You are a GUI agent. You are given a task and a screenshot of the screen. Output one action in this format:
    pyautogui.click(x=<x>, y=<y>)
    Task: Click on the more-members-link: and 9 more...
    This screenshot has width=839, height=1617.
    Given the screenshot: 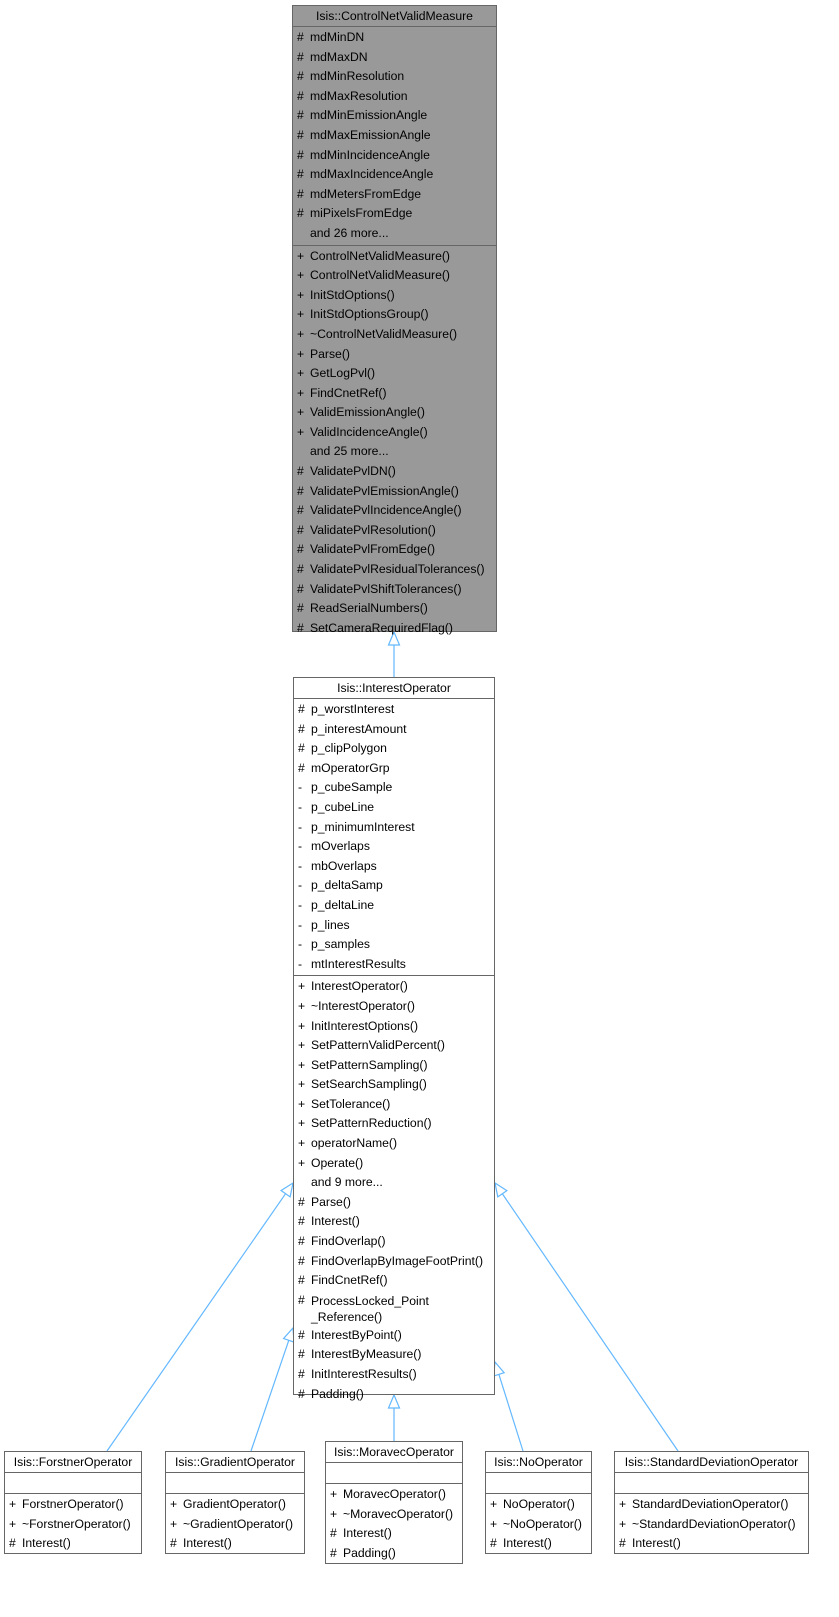 What is the action you would take?
    pyautogui.click(x=394, y=1183)
    